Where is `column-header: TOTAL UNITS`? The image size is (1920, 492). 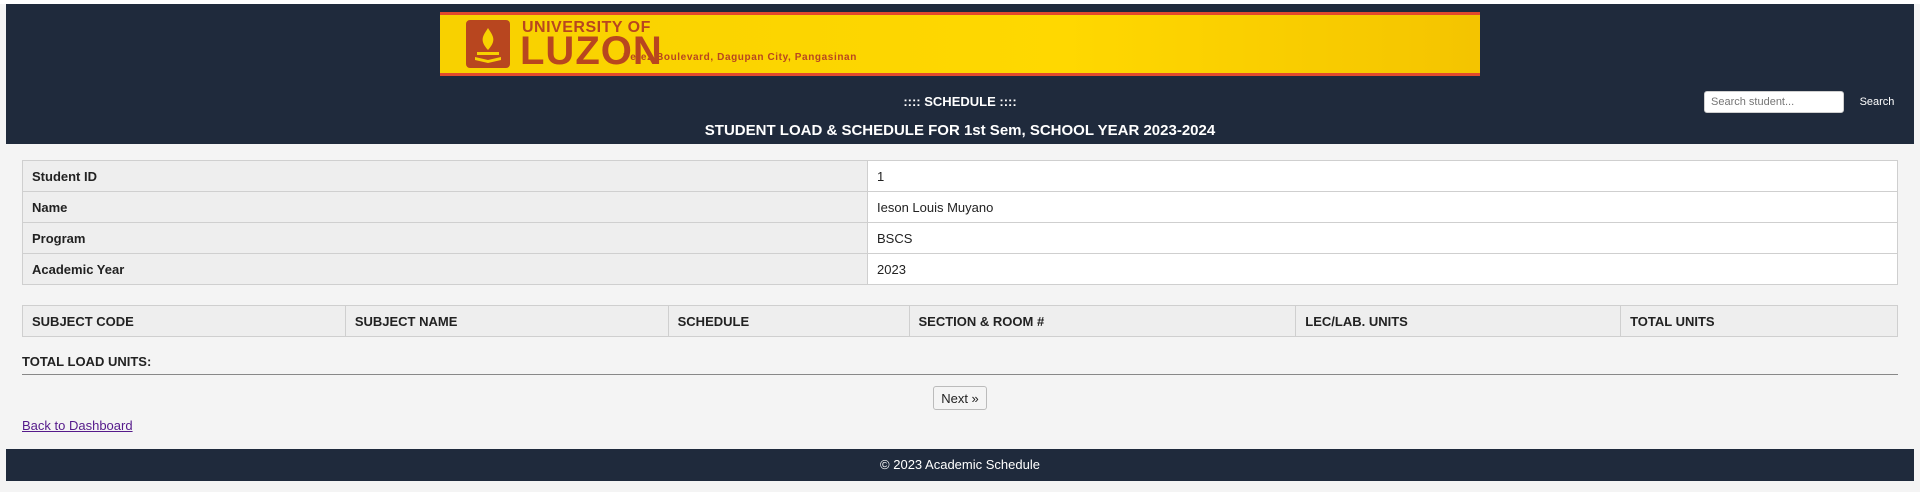
column-header: TOTAL UNITS is located at coordinates (1759, 321).